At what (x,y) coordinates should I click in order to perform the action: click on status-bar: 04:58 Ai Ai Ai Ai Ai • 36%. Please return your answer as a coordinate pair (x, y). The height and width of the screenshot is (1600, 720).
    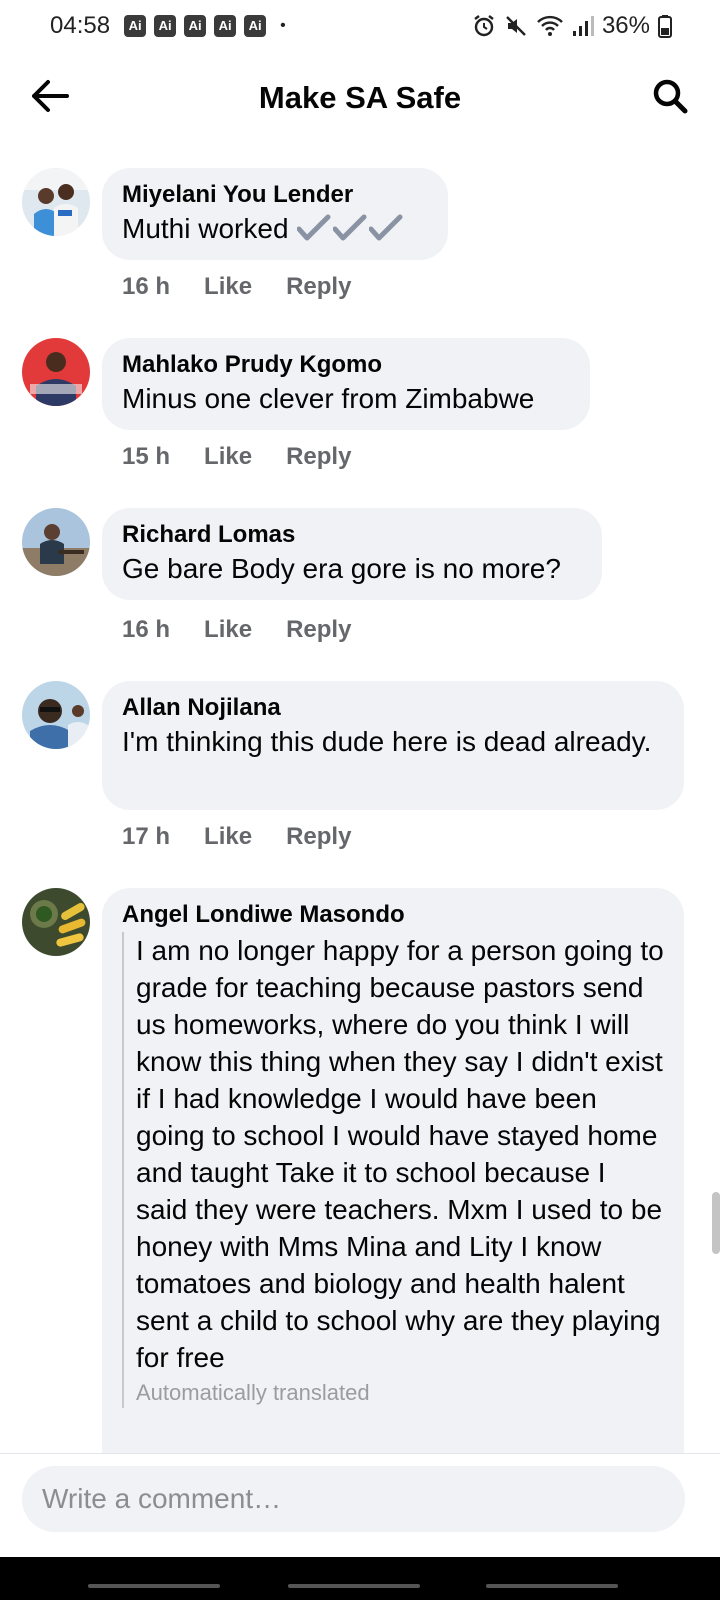
    Looking at the image, I should click on (360, 26).